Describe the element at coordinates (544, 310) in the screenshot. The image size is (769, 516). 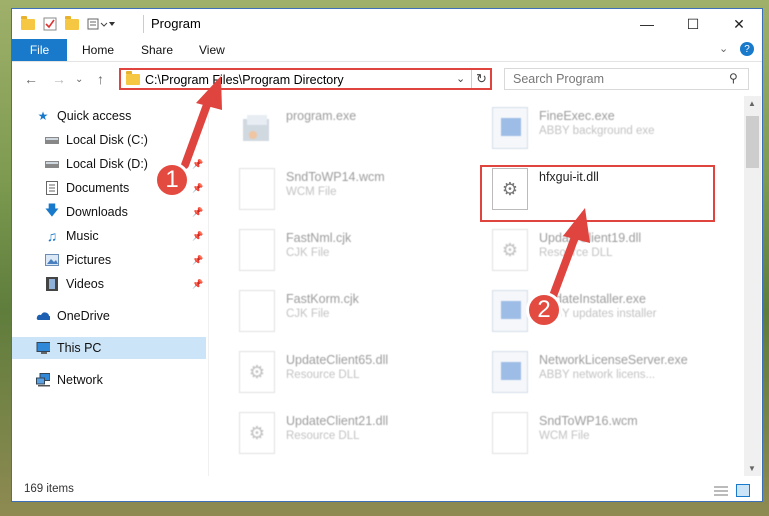
I see `step-2-badge: 2` at that location.